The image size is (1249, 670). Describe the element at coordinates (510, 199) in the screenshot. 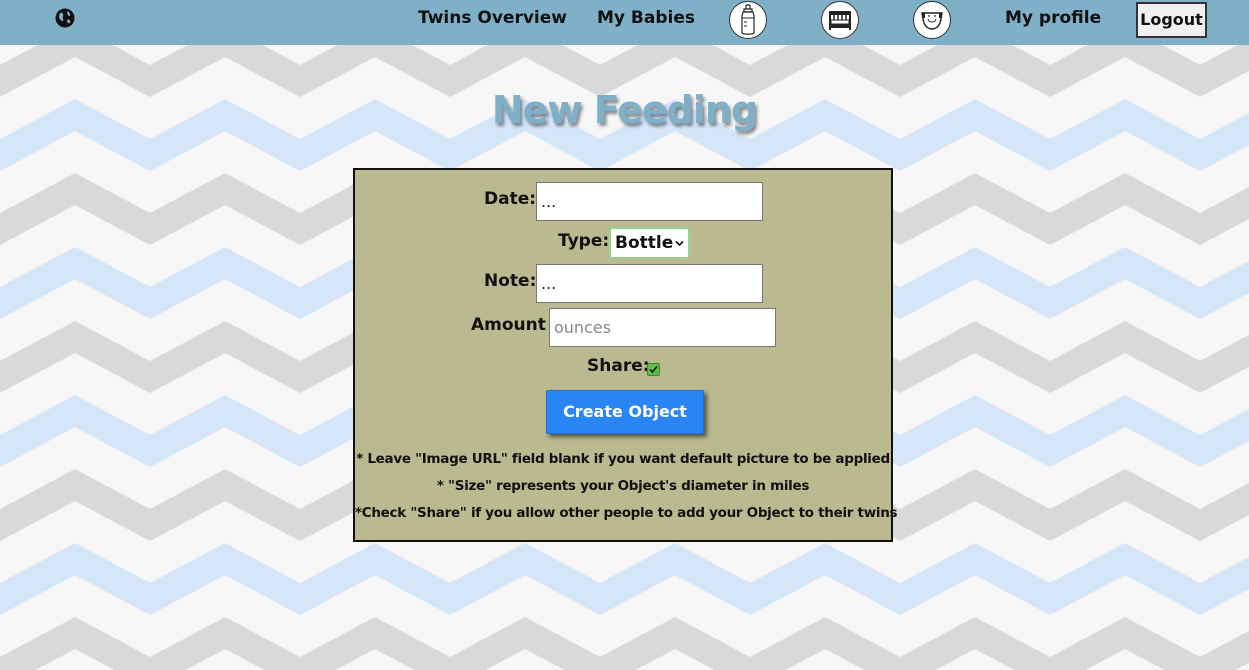

I see `date-label: Date:` at that location.